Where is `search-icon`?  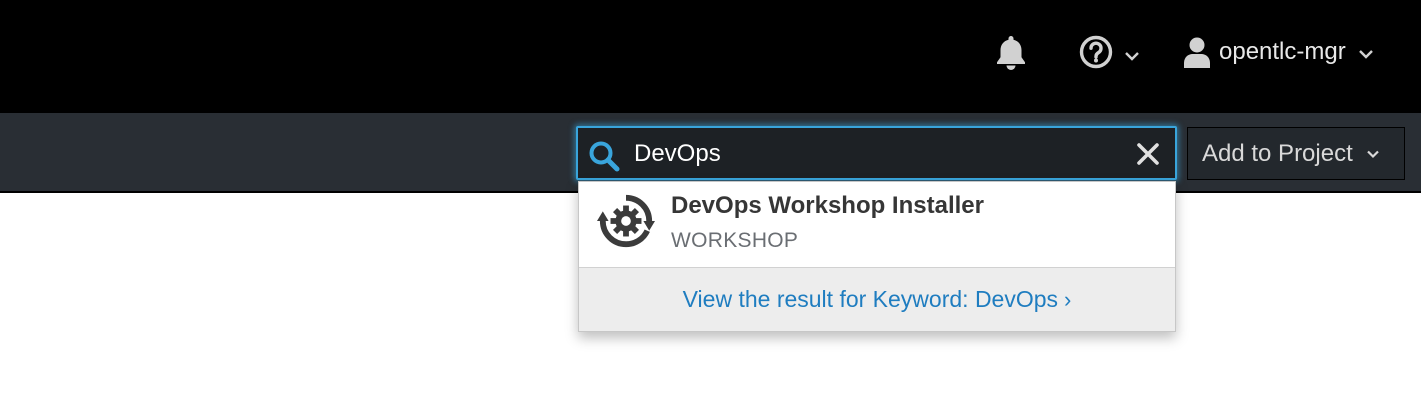
search-icon is located at coordinates (604, 156).